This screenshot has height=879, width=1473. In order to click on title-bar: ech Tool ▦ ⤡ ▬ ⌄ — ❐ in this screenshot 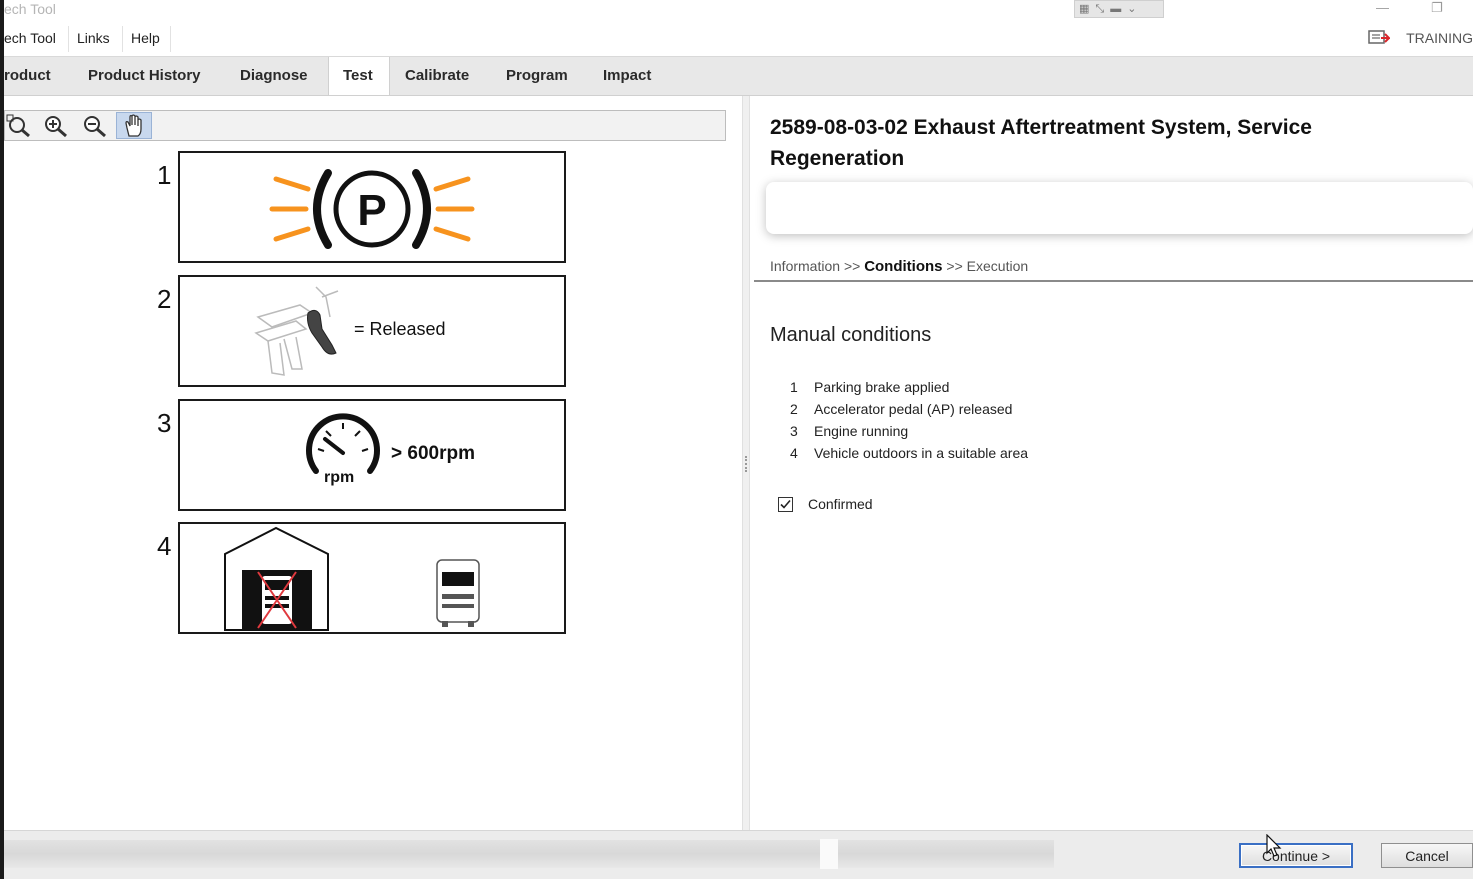, I will do `click(738, 11)`.